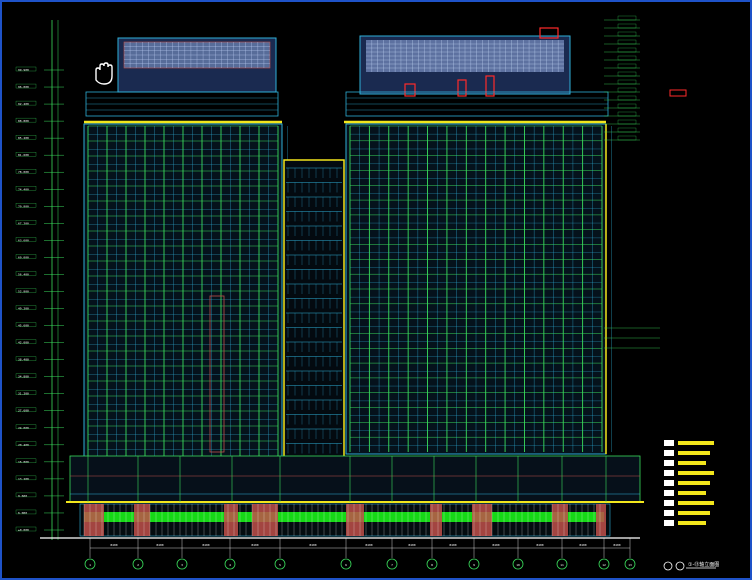 This screenshot has width=752, height=580. Describe the element at coordinates (346, 565) in the screenshot. I see `axis-label: 6` at that location.